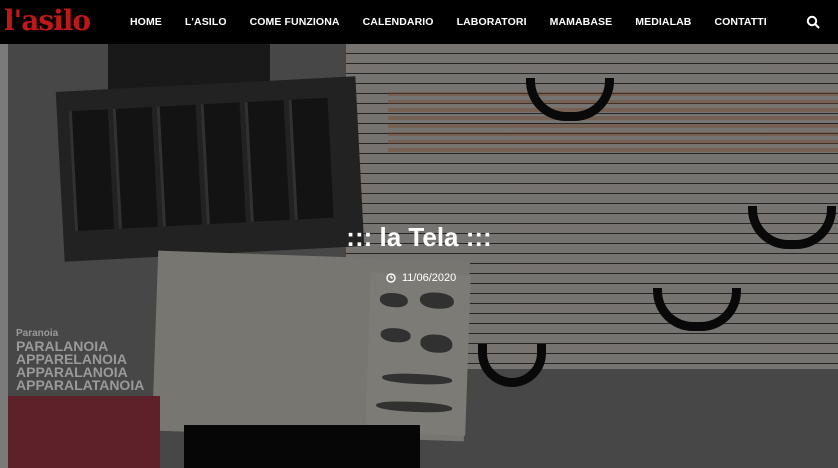 The height and width of the screenshot is (468, 838). I want to click on clock-icon, so click(391, 278).